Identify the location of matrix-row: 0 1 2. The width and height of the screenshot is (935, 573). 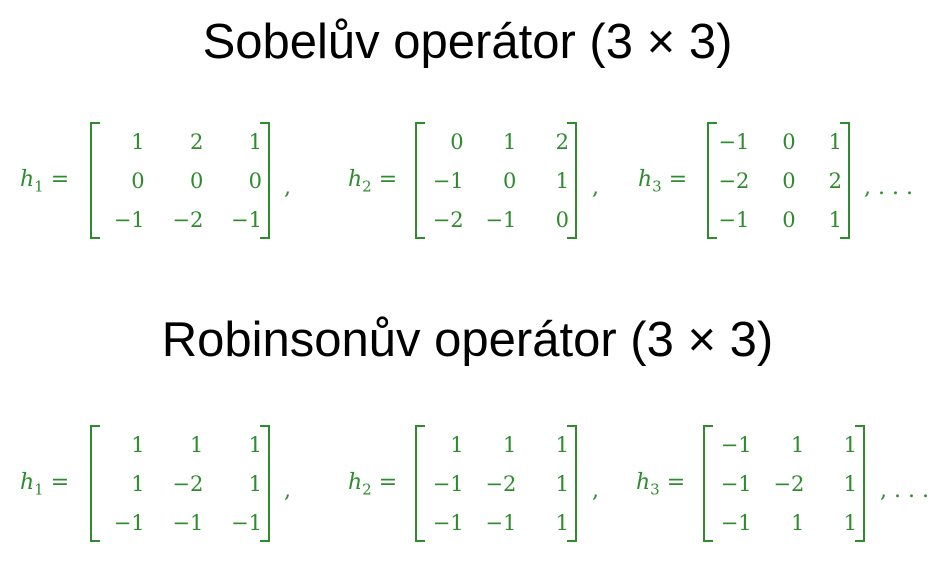
(496, 141).